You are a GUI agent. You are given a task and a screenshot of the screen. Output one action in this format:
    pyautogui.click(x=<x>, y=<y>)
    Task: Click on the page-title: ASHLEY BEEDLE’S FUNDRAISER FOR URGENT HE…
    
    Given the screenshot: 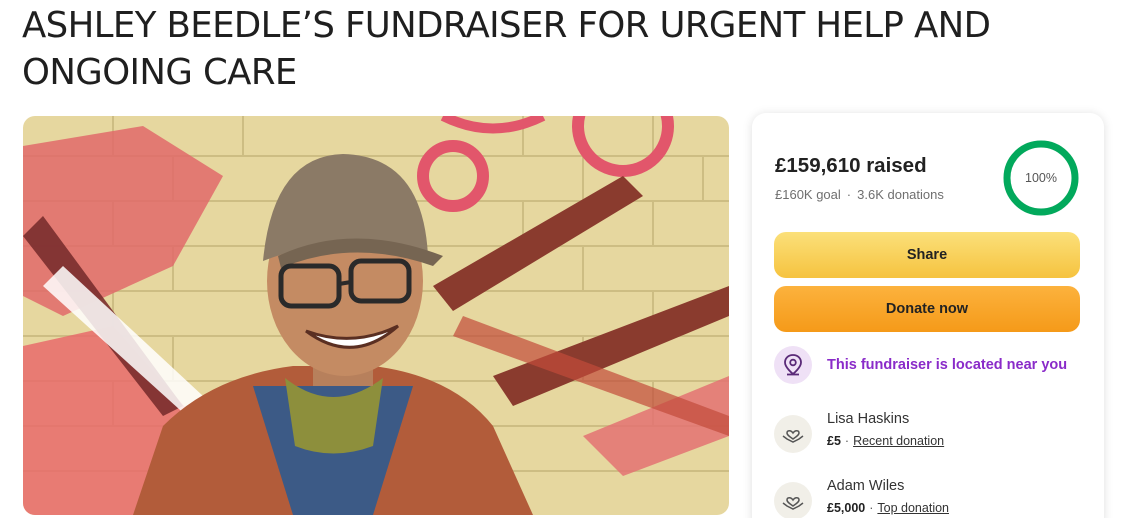 What is the action you would take?
    pyautogui.click(x=506, y=49)
    